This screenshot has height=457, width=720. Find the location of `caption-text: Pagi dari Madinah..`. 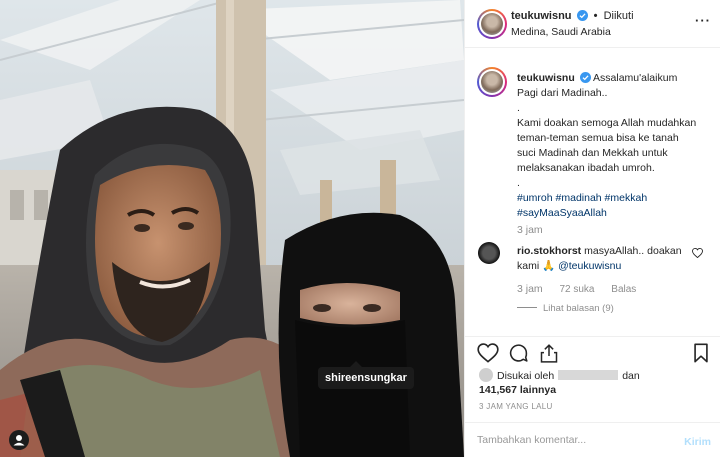

caption-text: Pagi dari Madinah.. is located at coordinates (562, 93).